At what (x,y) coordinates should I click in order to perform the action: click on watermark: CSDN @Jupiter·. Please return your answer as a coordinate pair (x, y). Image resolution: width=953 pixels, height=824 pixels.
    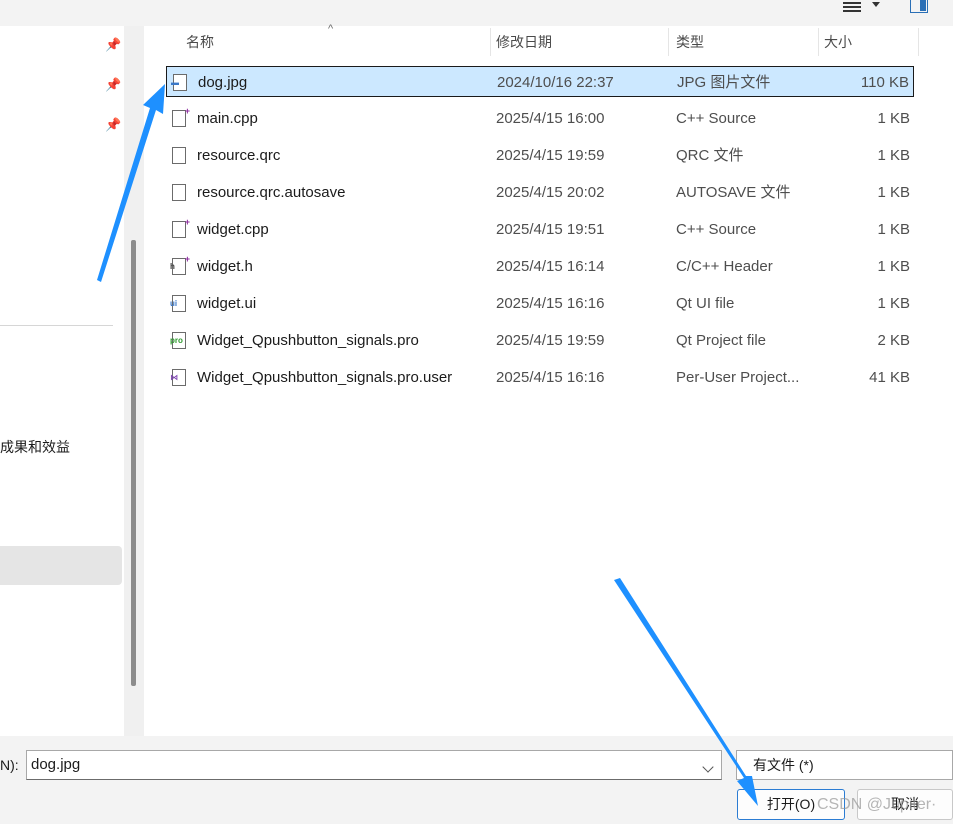
    Looking at the image, I should click on (877, 804).